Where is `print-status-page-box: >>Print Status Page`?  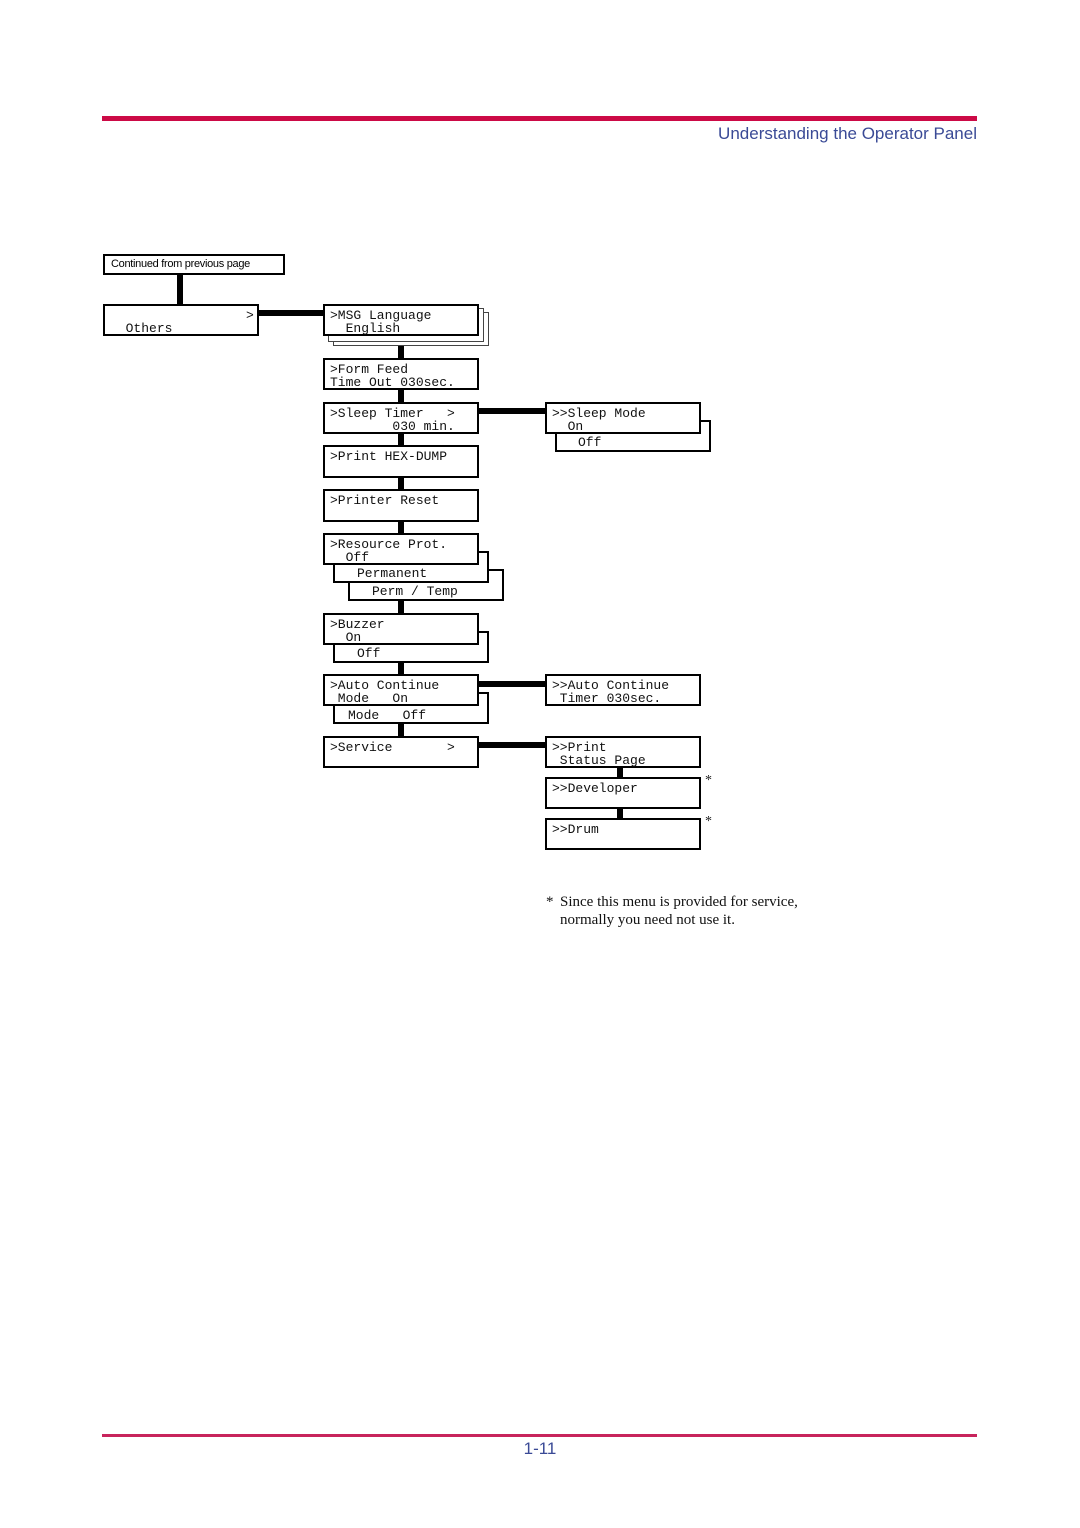 print-status-page-box: >>Print Status Page is located at coordinates (623, 752).